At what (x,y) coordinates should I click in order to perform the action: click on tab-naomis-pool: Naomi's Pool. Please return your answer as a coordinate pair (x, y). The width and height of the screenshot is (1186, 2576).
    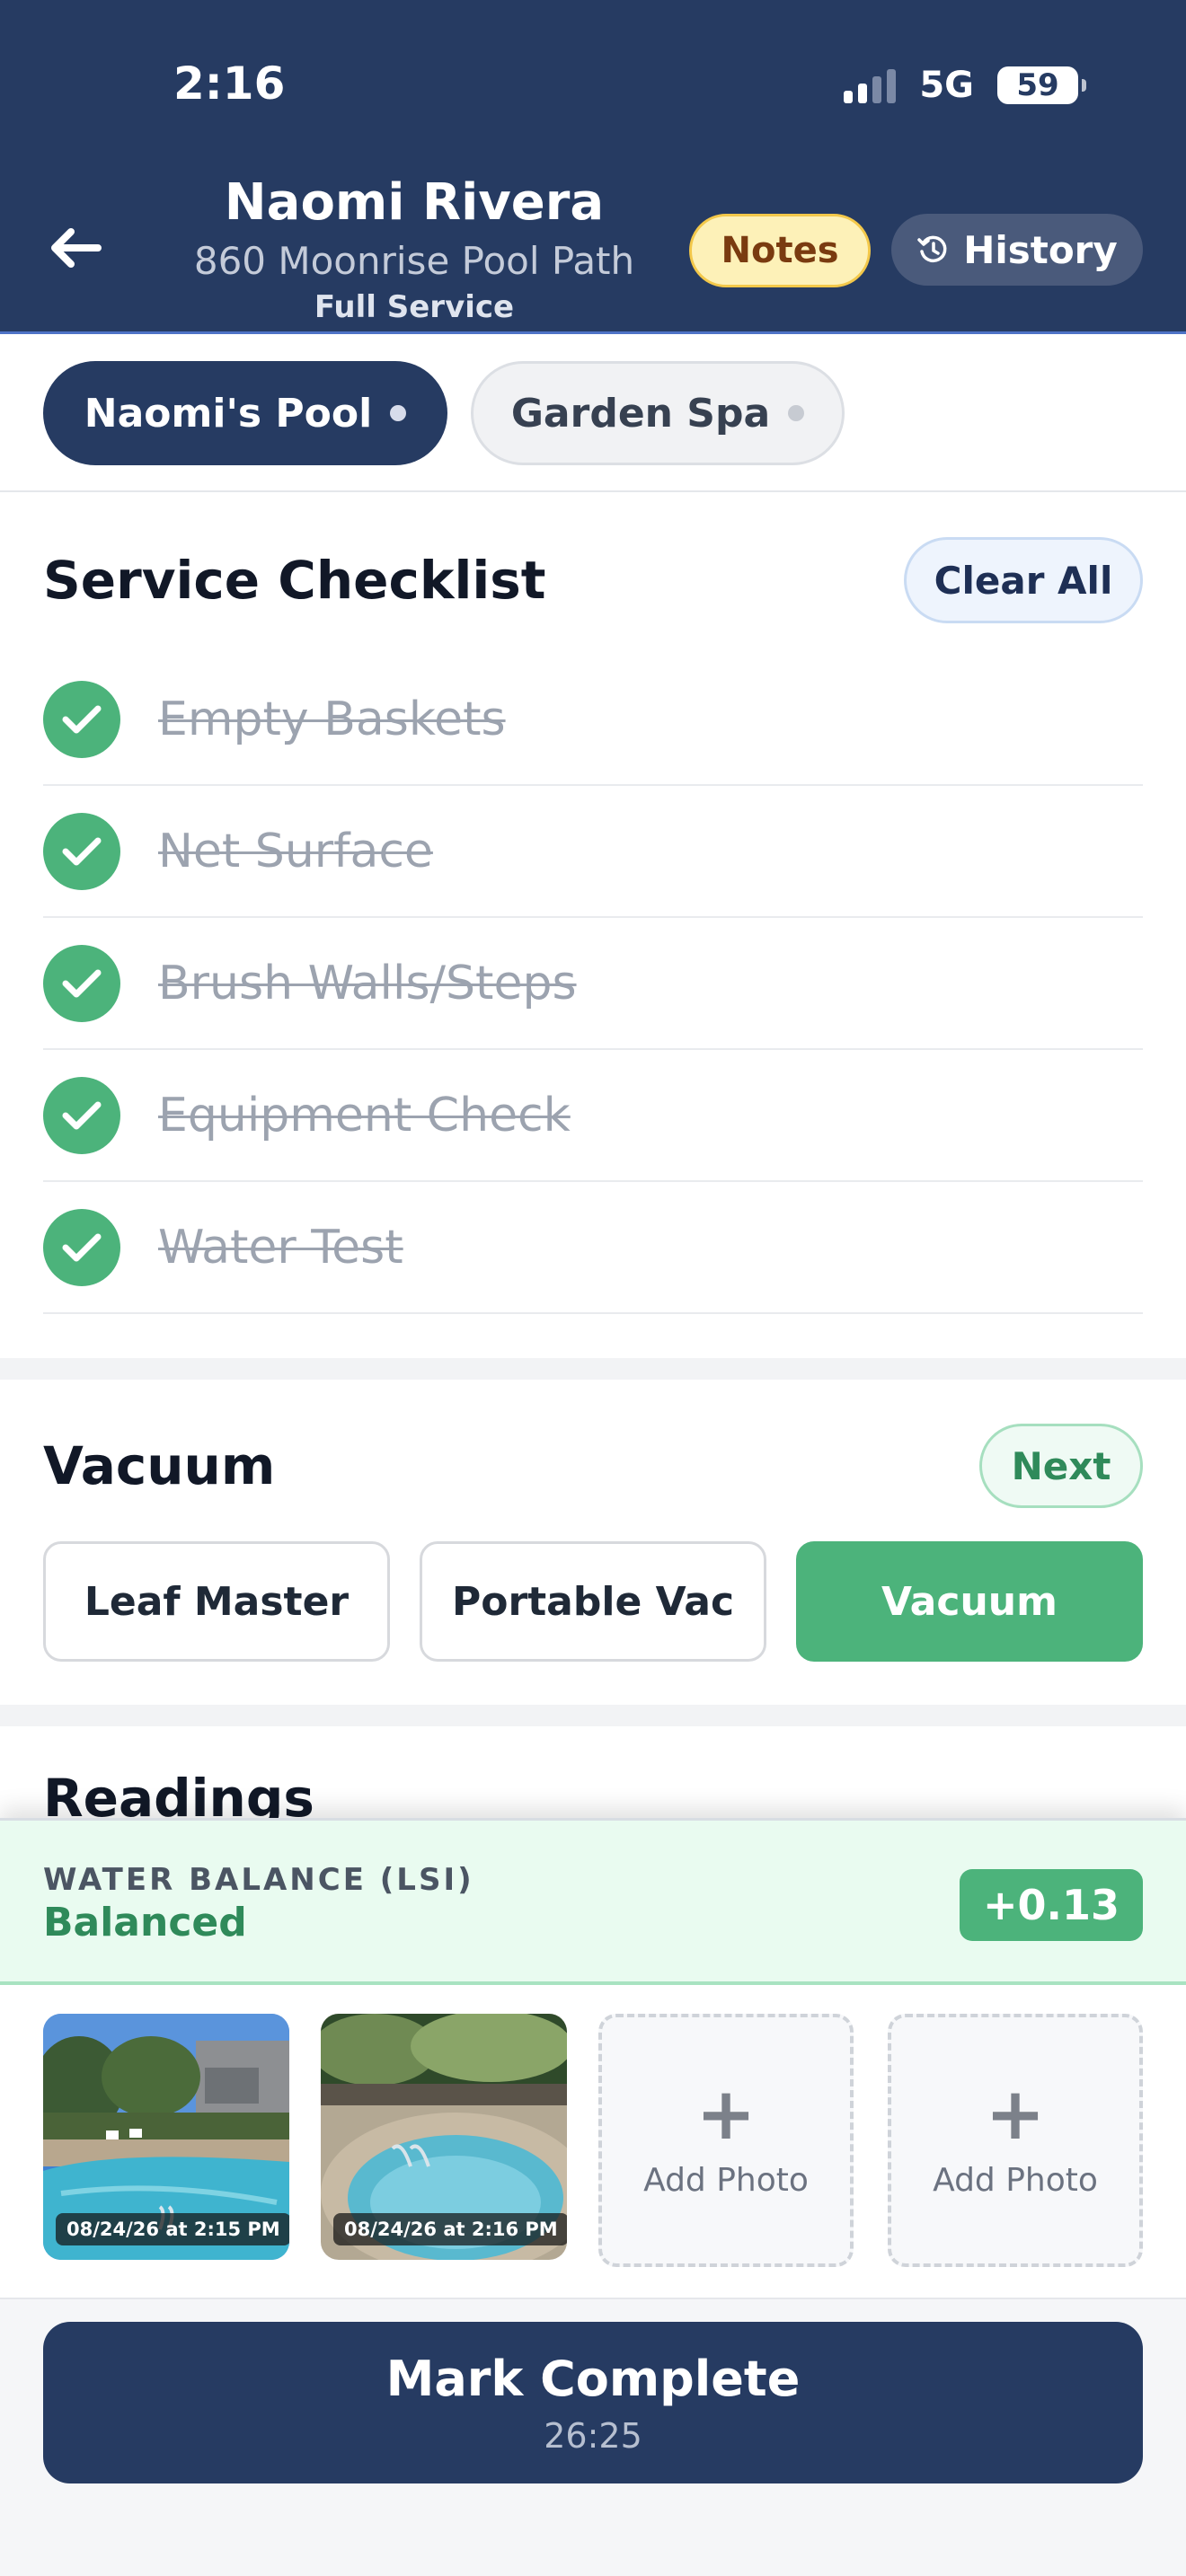
    Looking at the image, I should click on (245, 413).